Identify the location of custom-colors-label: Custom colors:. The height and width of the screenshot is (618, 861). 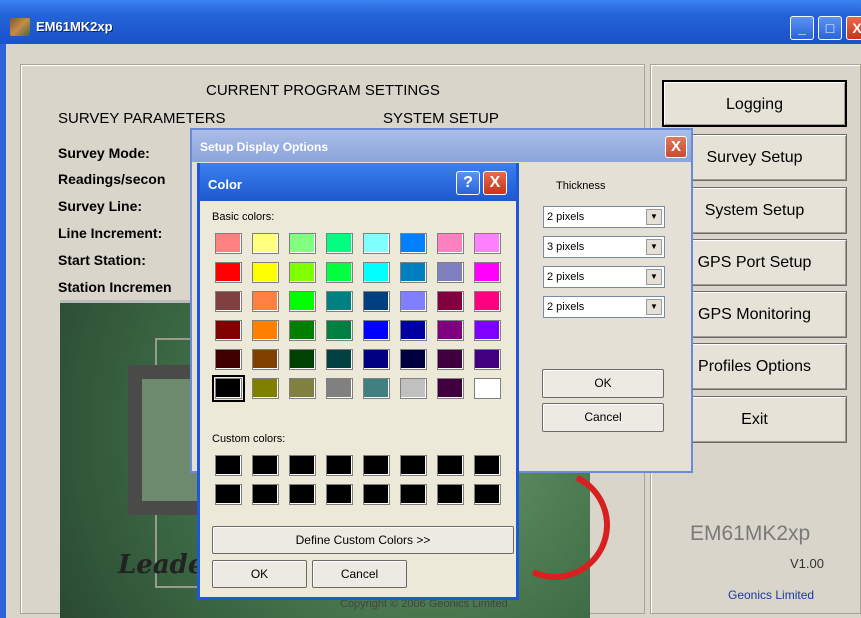
(249, 439).